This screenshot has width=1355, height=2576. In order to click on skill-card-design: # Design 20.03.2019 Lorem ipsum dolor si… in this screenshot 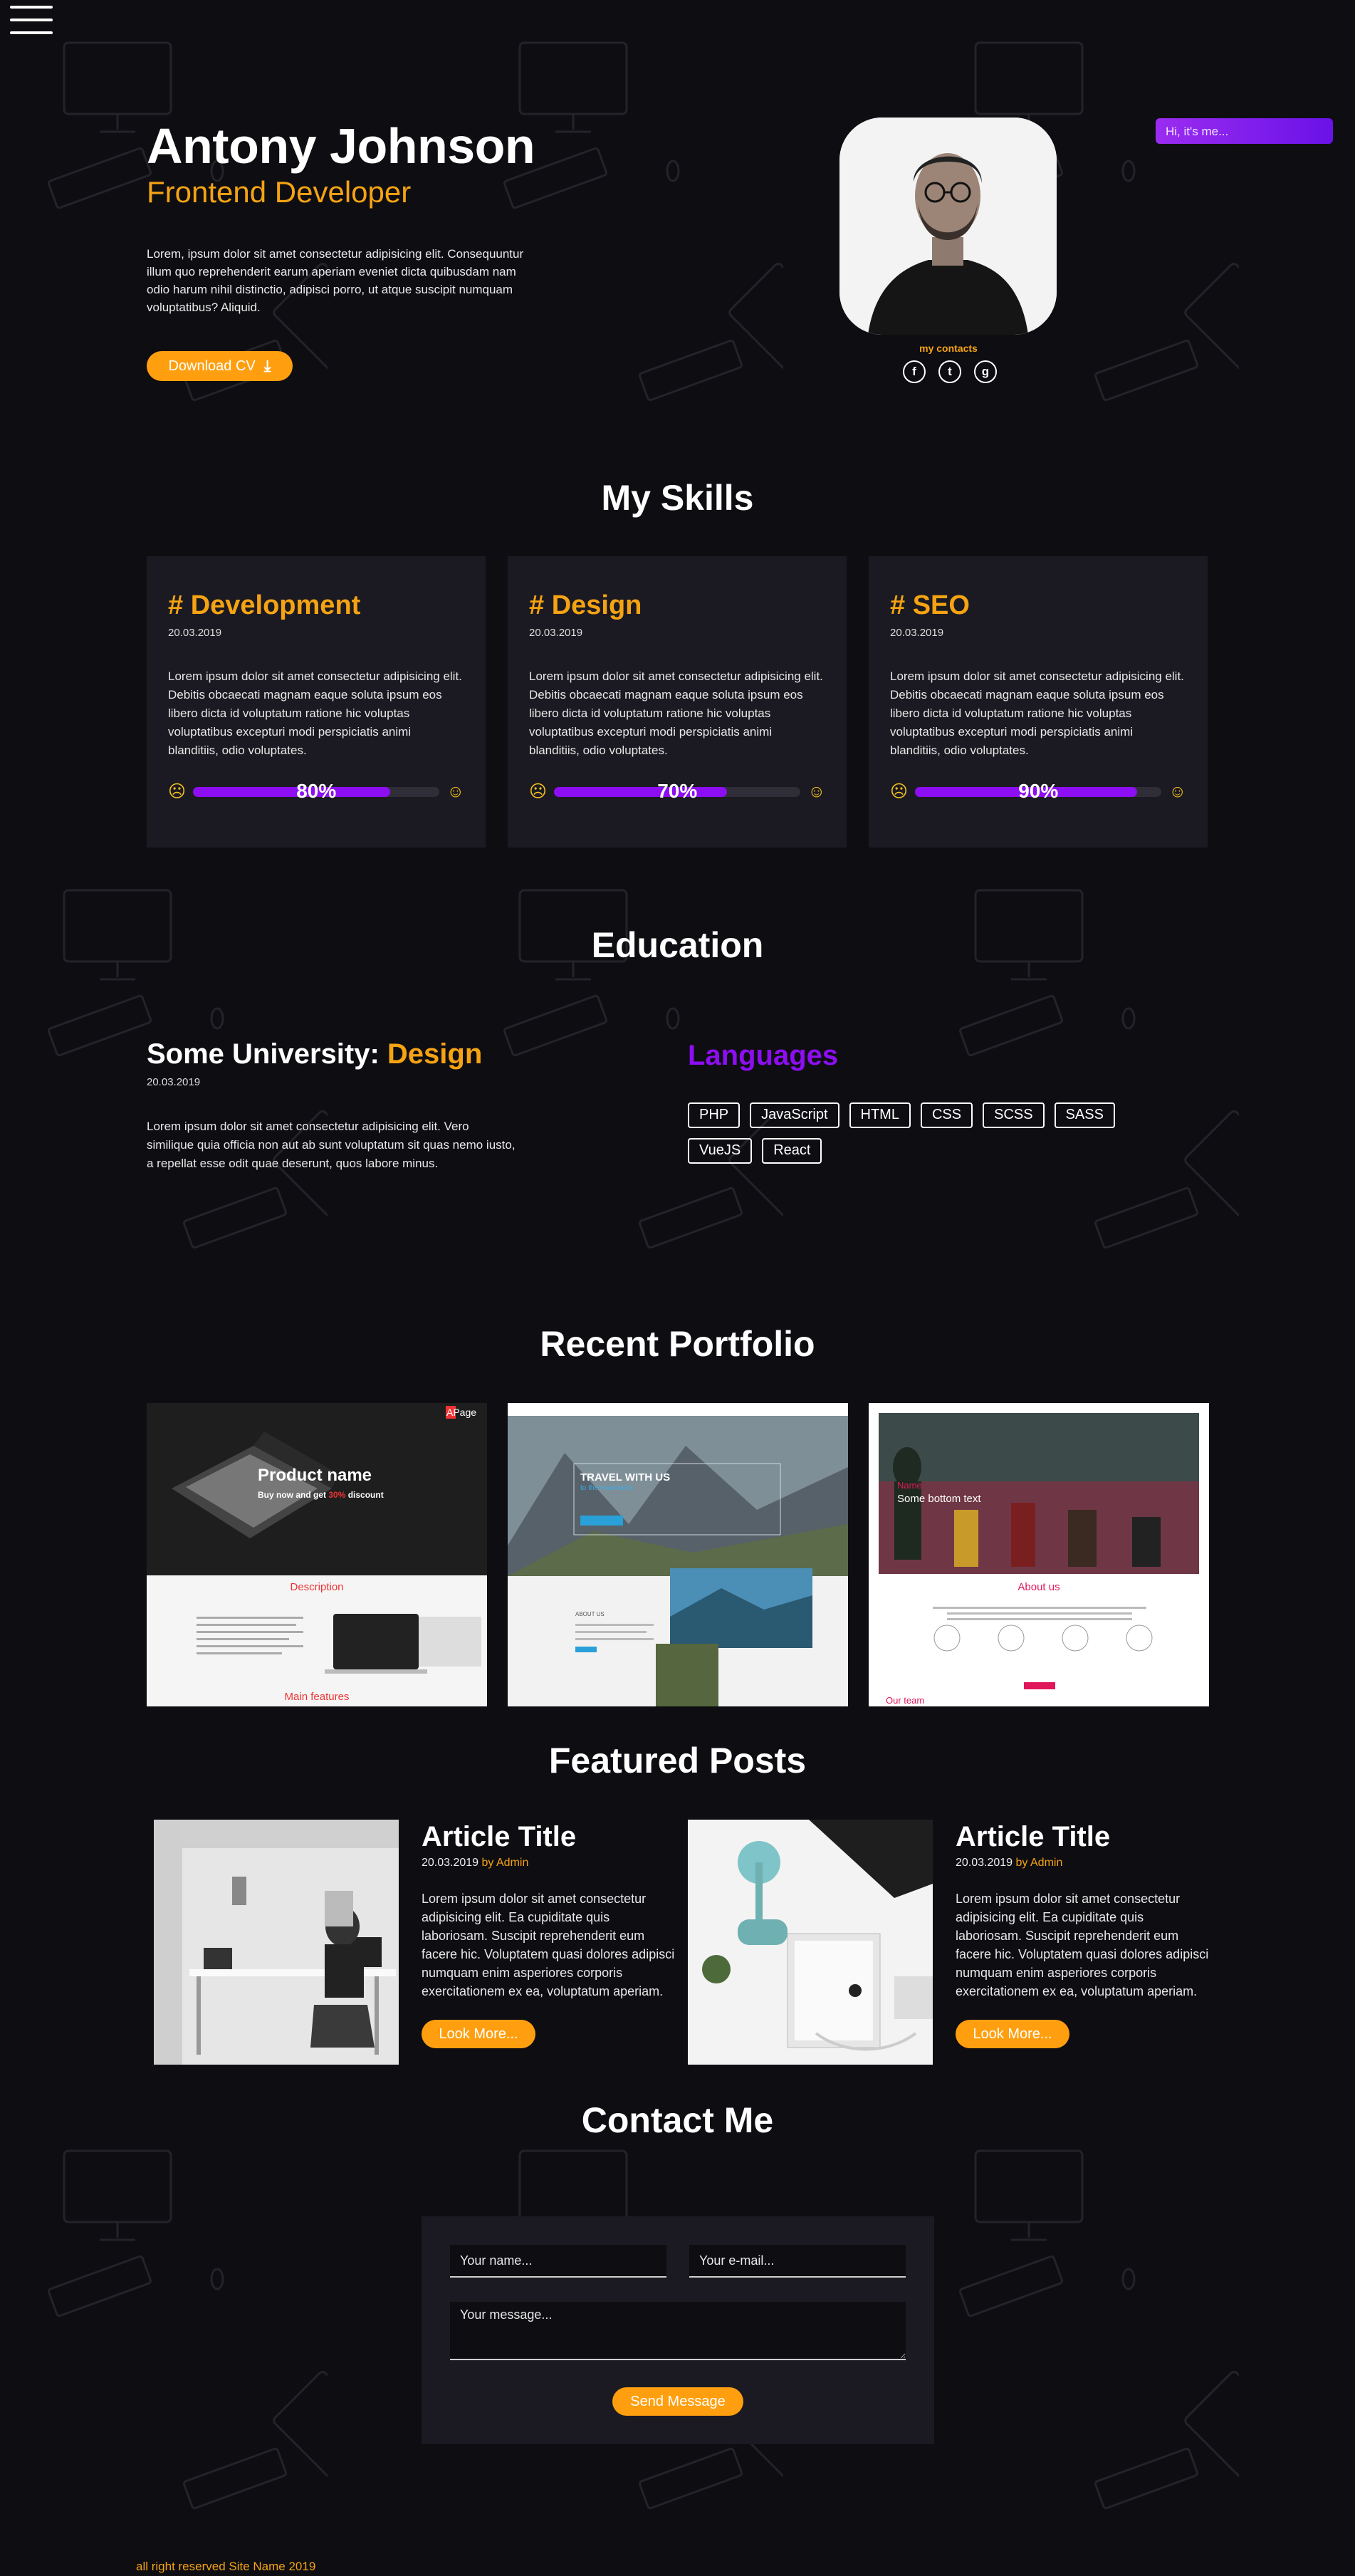, I will do `click(677, 702)`.